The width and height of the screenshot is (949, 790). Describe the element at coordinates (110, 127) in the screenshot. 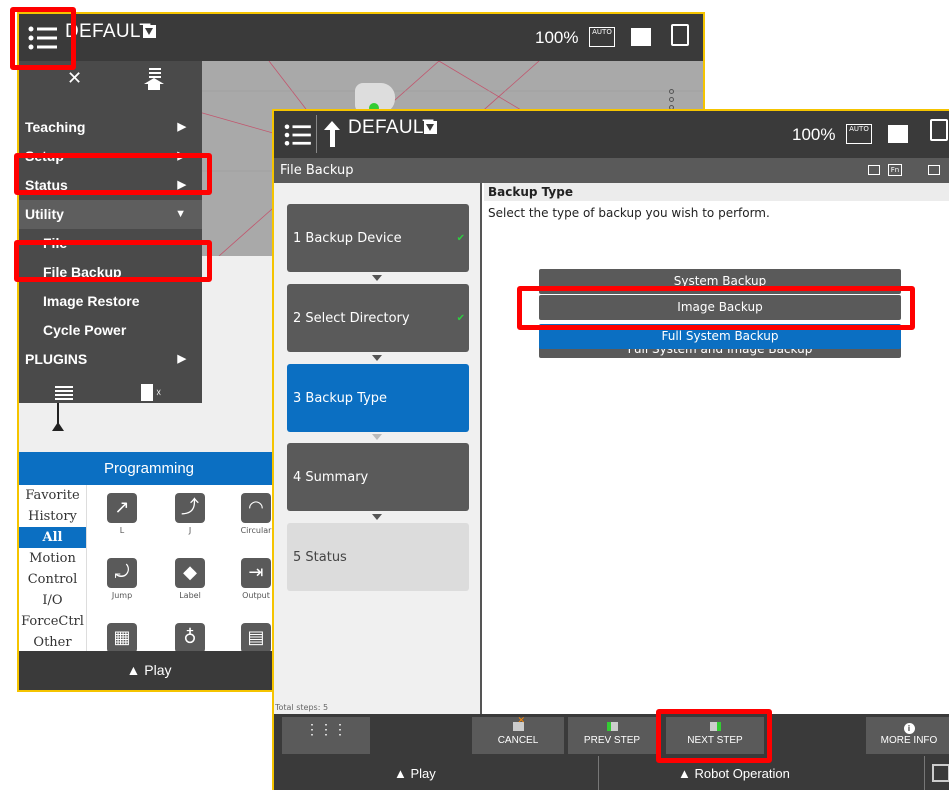

I see `menu-item-teaching: Teaching ▶` at that location.